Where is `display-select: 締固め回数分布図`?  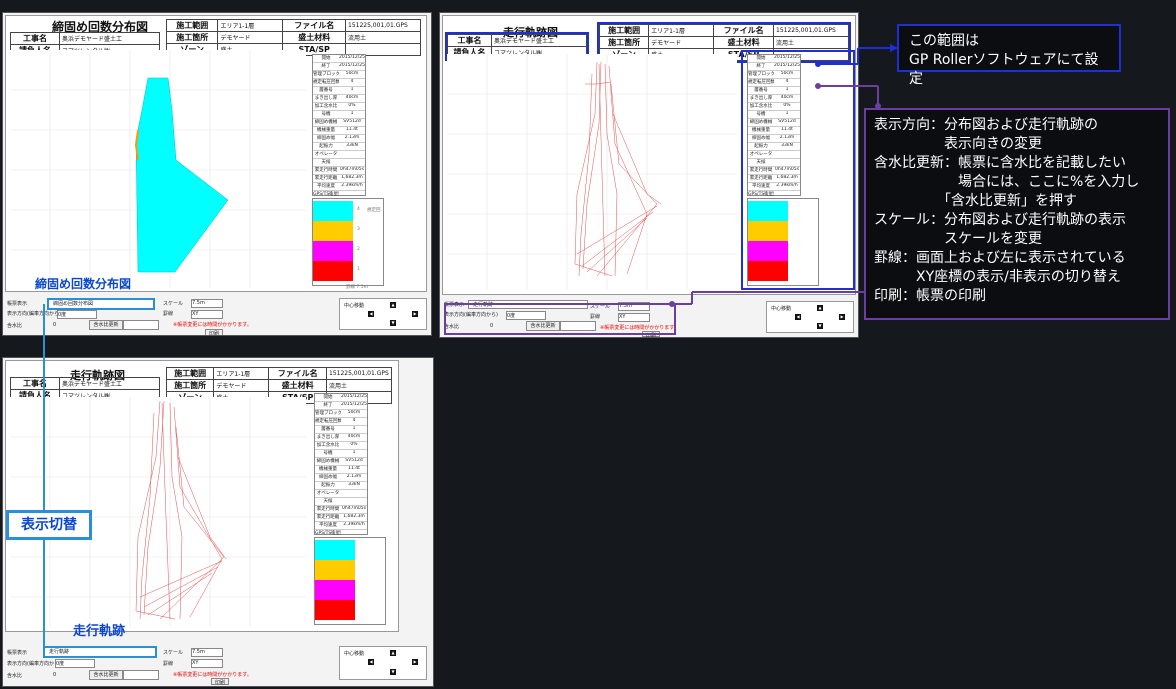 display-select: 締固め回数分布図 is located at coordinates (101, 304).